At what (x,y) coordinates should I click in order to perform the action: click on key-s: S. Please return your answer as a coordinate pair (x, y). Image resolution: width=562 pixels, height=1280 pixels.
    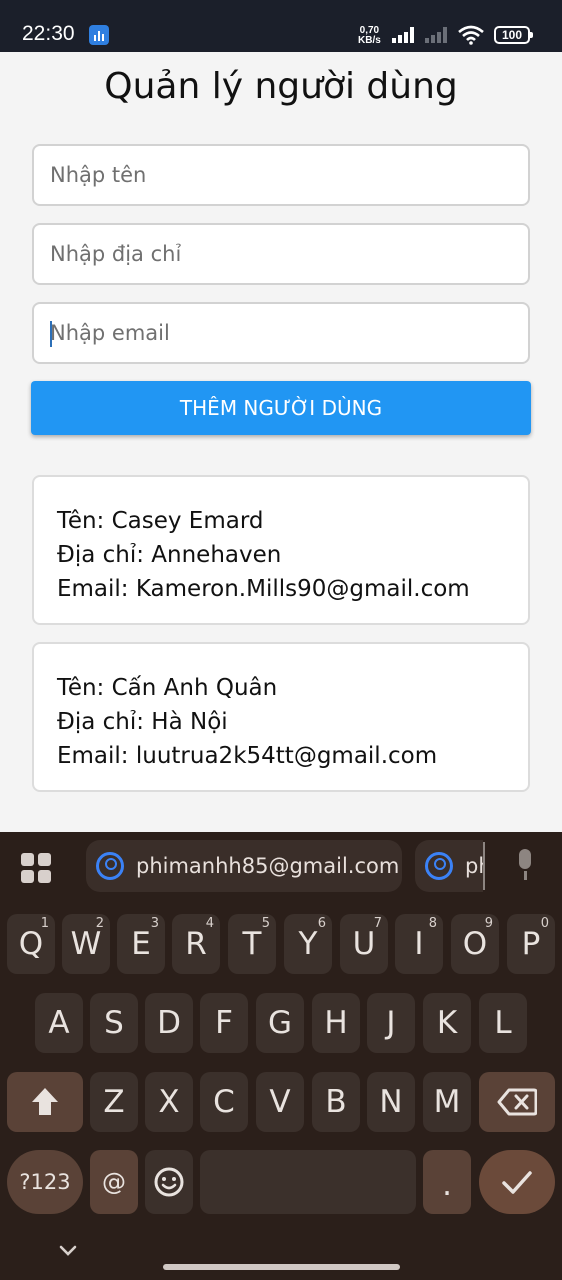
    Looking at the image, I should click on (114, 1023).